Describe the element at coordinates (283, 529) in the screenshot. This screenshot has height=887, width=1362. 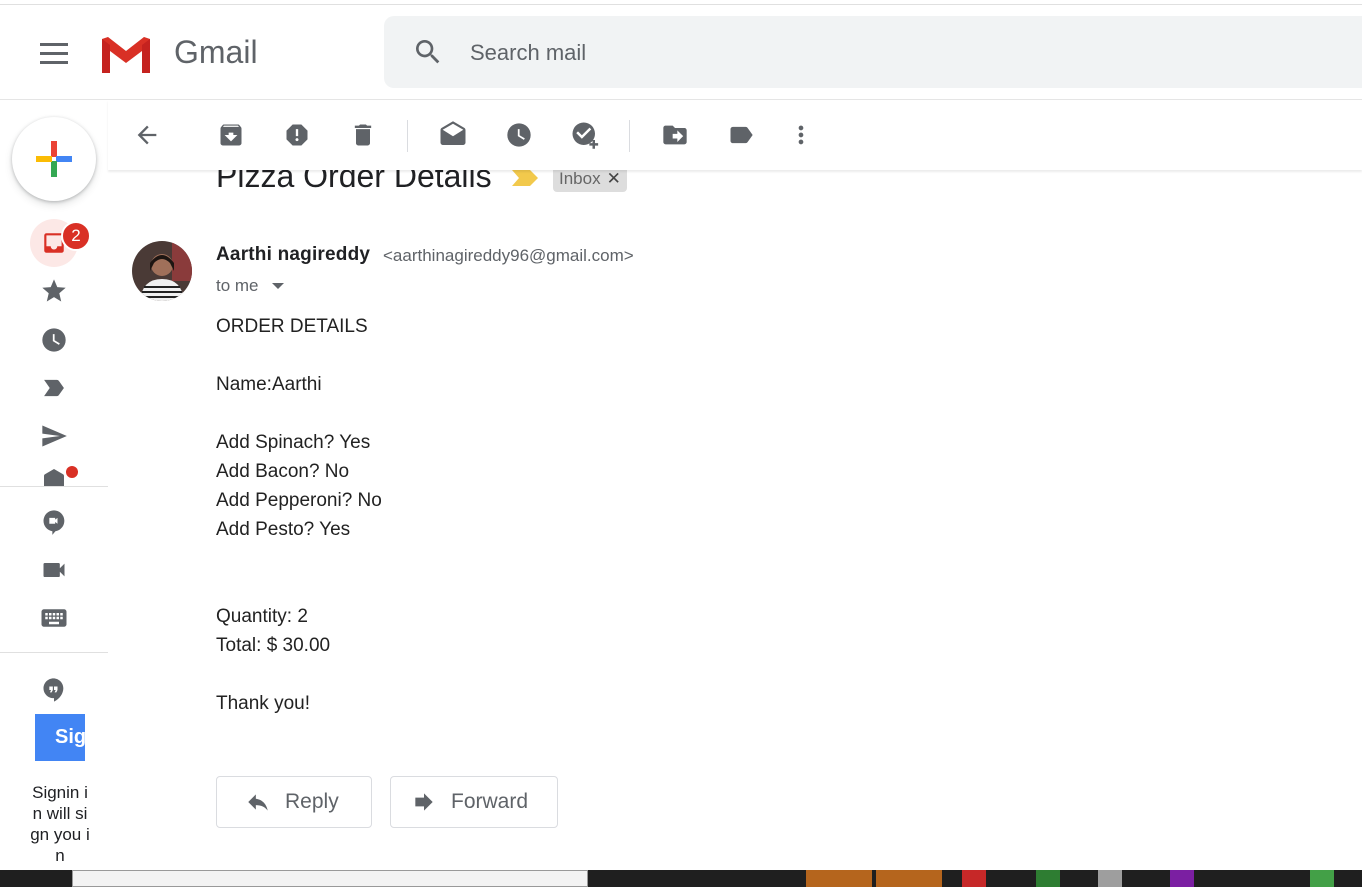
I see `body-pesto: Add Pesto? Yes` at that location.